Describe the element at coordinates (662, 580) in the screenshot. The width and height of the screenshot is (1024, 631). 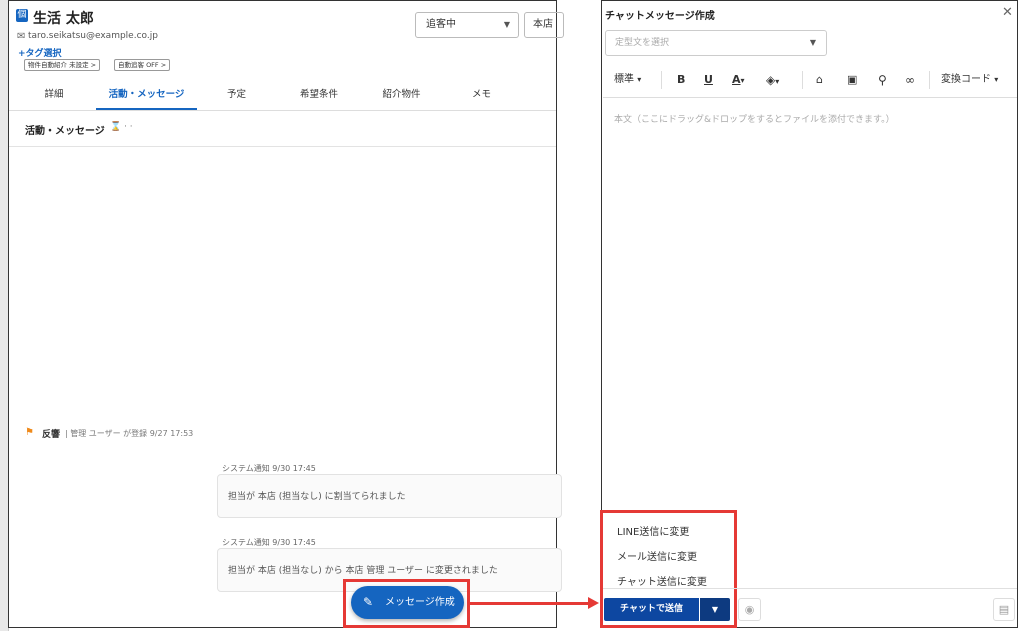
I see `switch-to-chat-item: チャット送信に変更` at that location.